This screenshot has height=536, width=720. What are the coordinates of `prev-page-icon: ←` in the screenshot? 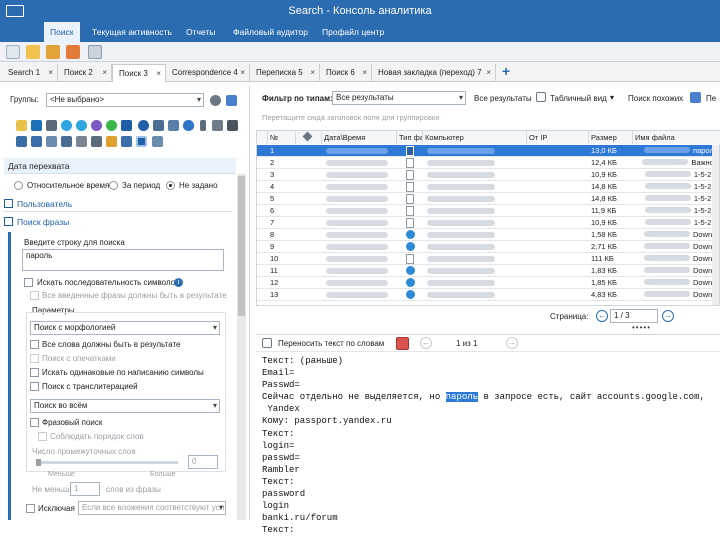 It's located at (602, 316).